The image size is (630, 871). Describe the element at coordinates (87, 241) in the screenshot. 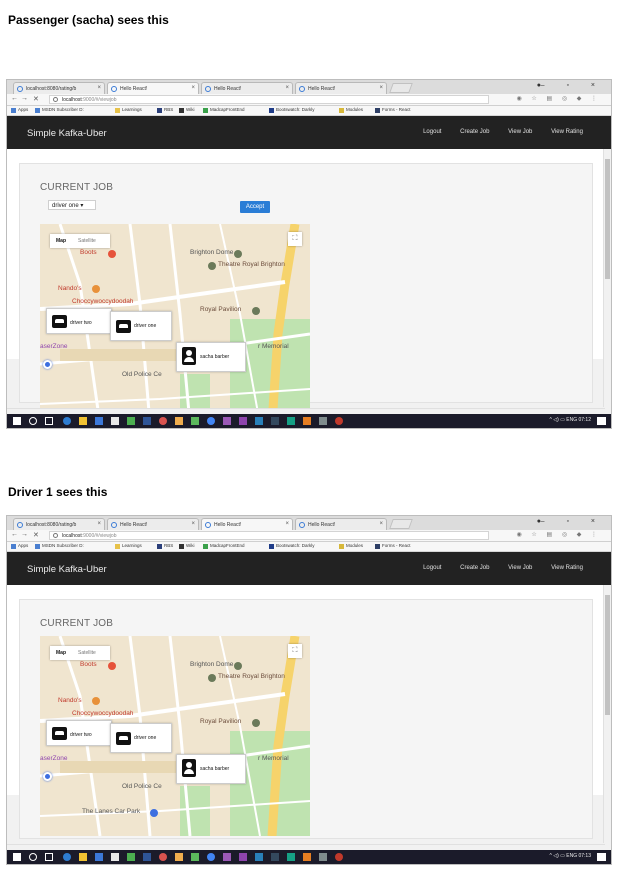

I see `map-type-satellite: Satellite` at that location.